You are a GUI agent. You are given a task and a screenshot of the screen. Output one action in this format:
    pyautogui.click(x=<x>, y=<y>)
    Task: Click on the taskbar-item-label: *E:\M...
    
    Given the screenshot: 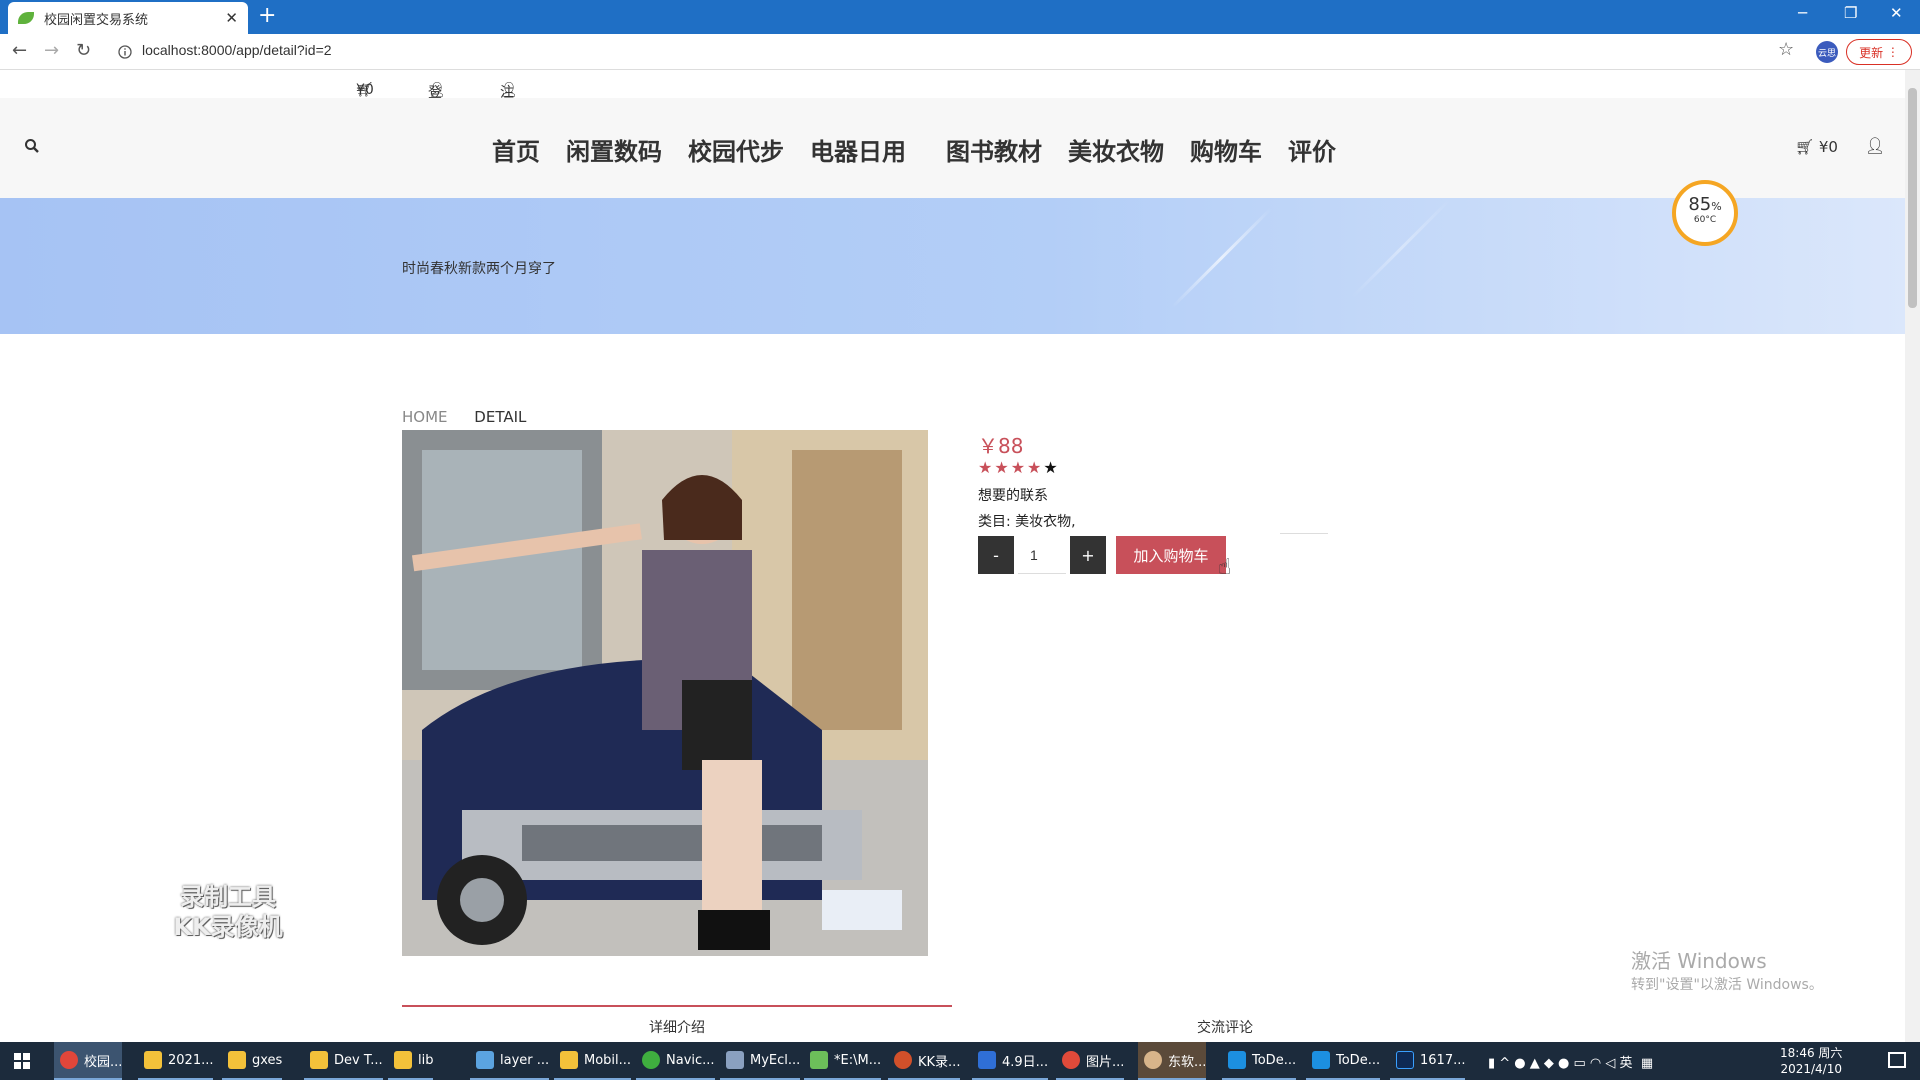 What is the action you would take?
    pyautogui.click(x=858, y=1060)
    